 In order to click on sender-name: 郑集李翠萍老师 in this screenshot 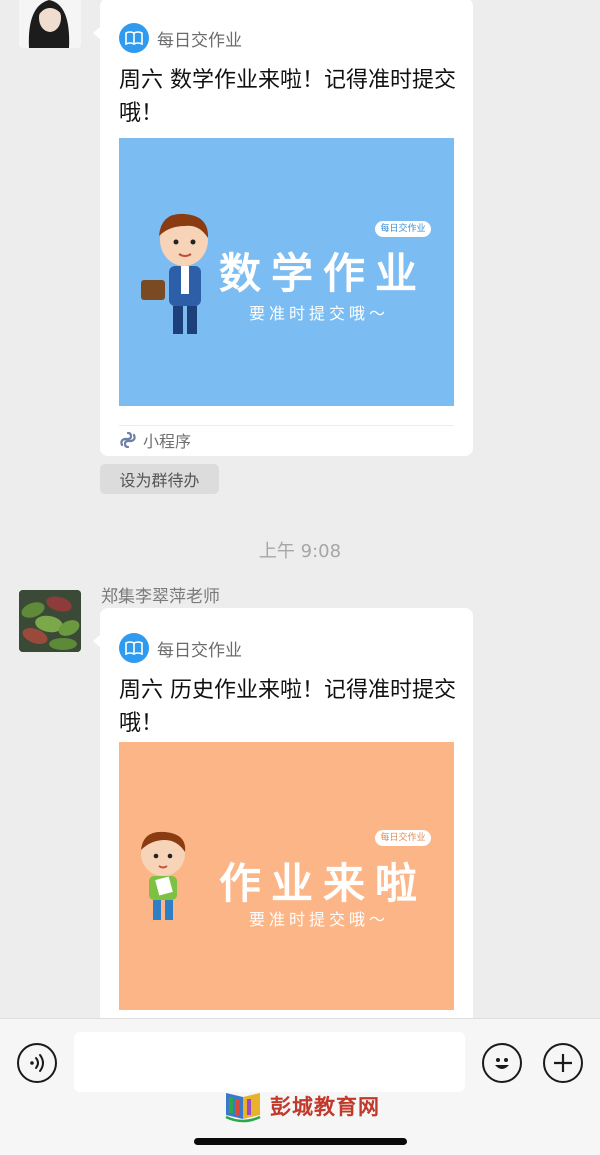, I will do `click(160, 597)`.